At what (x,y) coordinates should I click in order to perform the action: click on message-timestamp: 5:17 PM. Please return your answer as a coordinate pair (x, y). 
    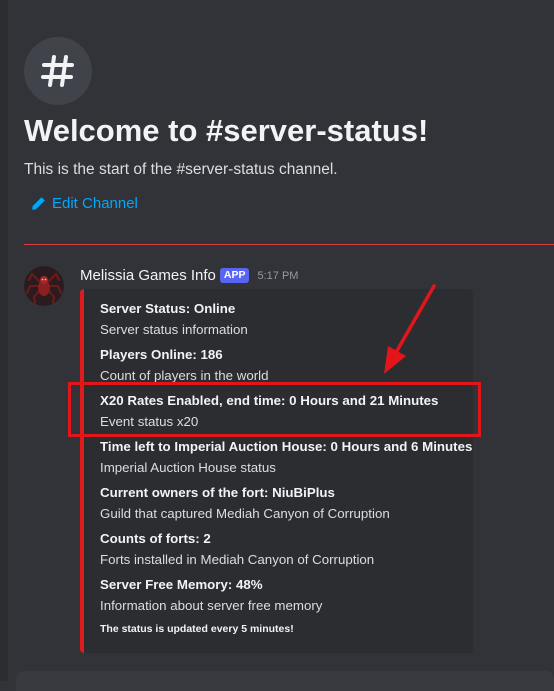
    Looking at the image, I should click on (278, 275).